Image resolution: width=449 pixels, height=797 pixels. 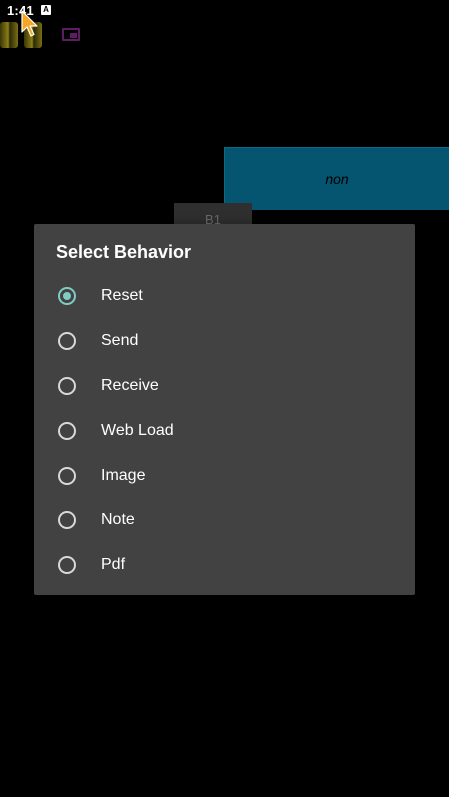 I want to click on option-pdf: Pdf, so click(x=224, y=565).